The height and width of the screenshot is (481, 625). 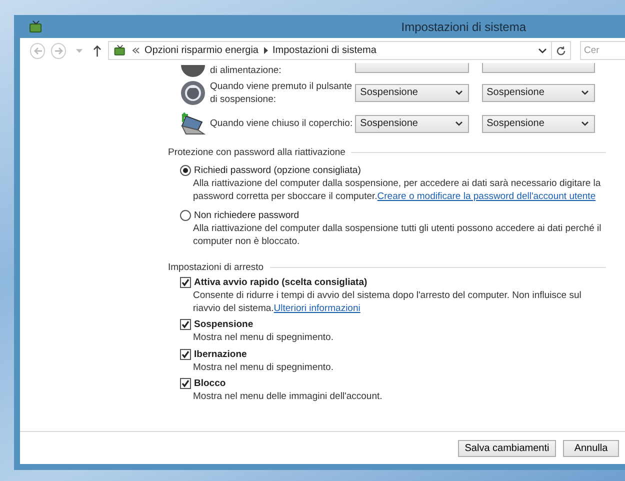 I want to click on laptop-icon, so click(x=193, y=124).